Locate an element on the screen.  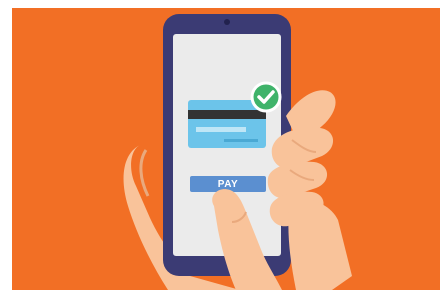
pay-button: PAY is located at coordinates (228, 184).